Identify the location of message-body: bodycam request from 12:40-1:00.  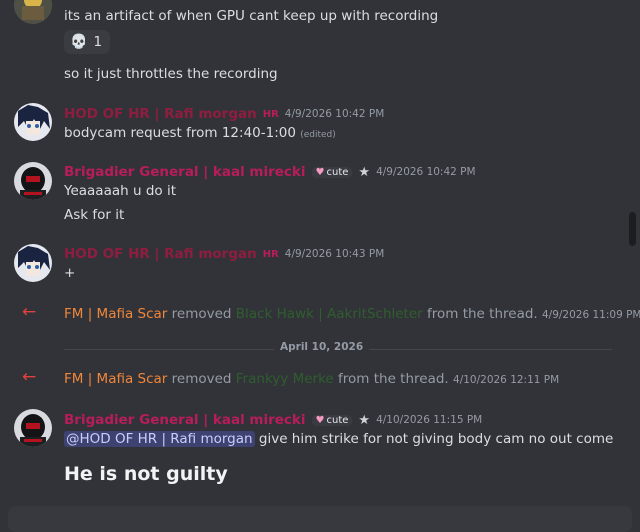
(180, 133).